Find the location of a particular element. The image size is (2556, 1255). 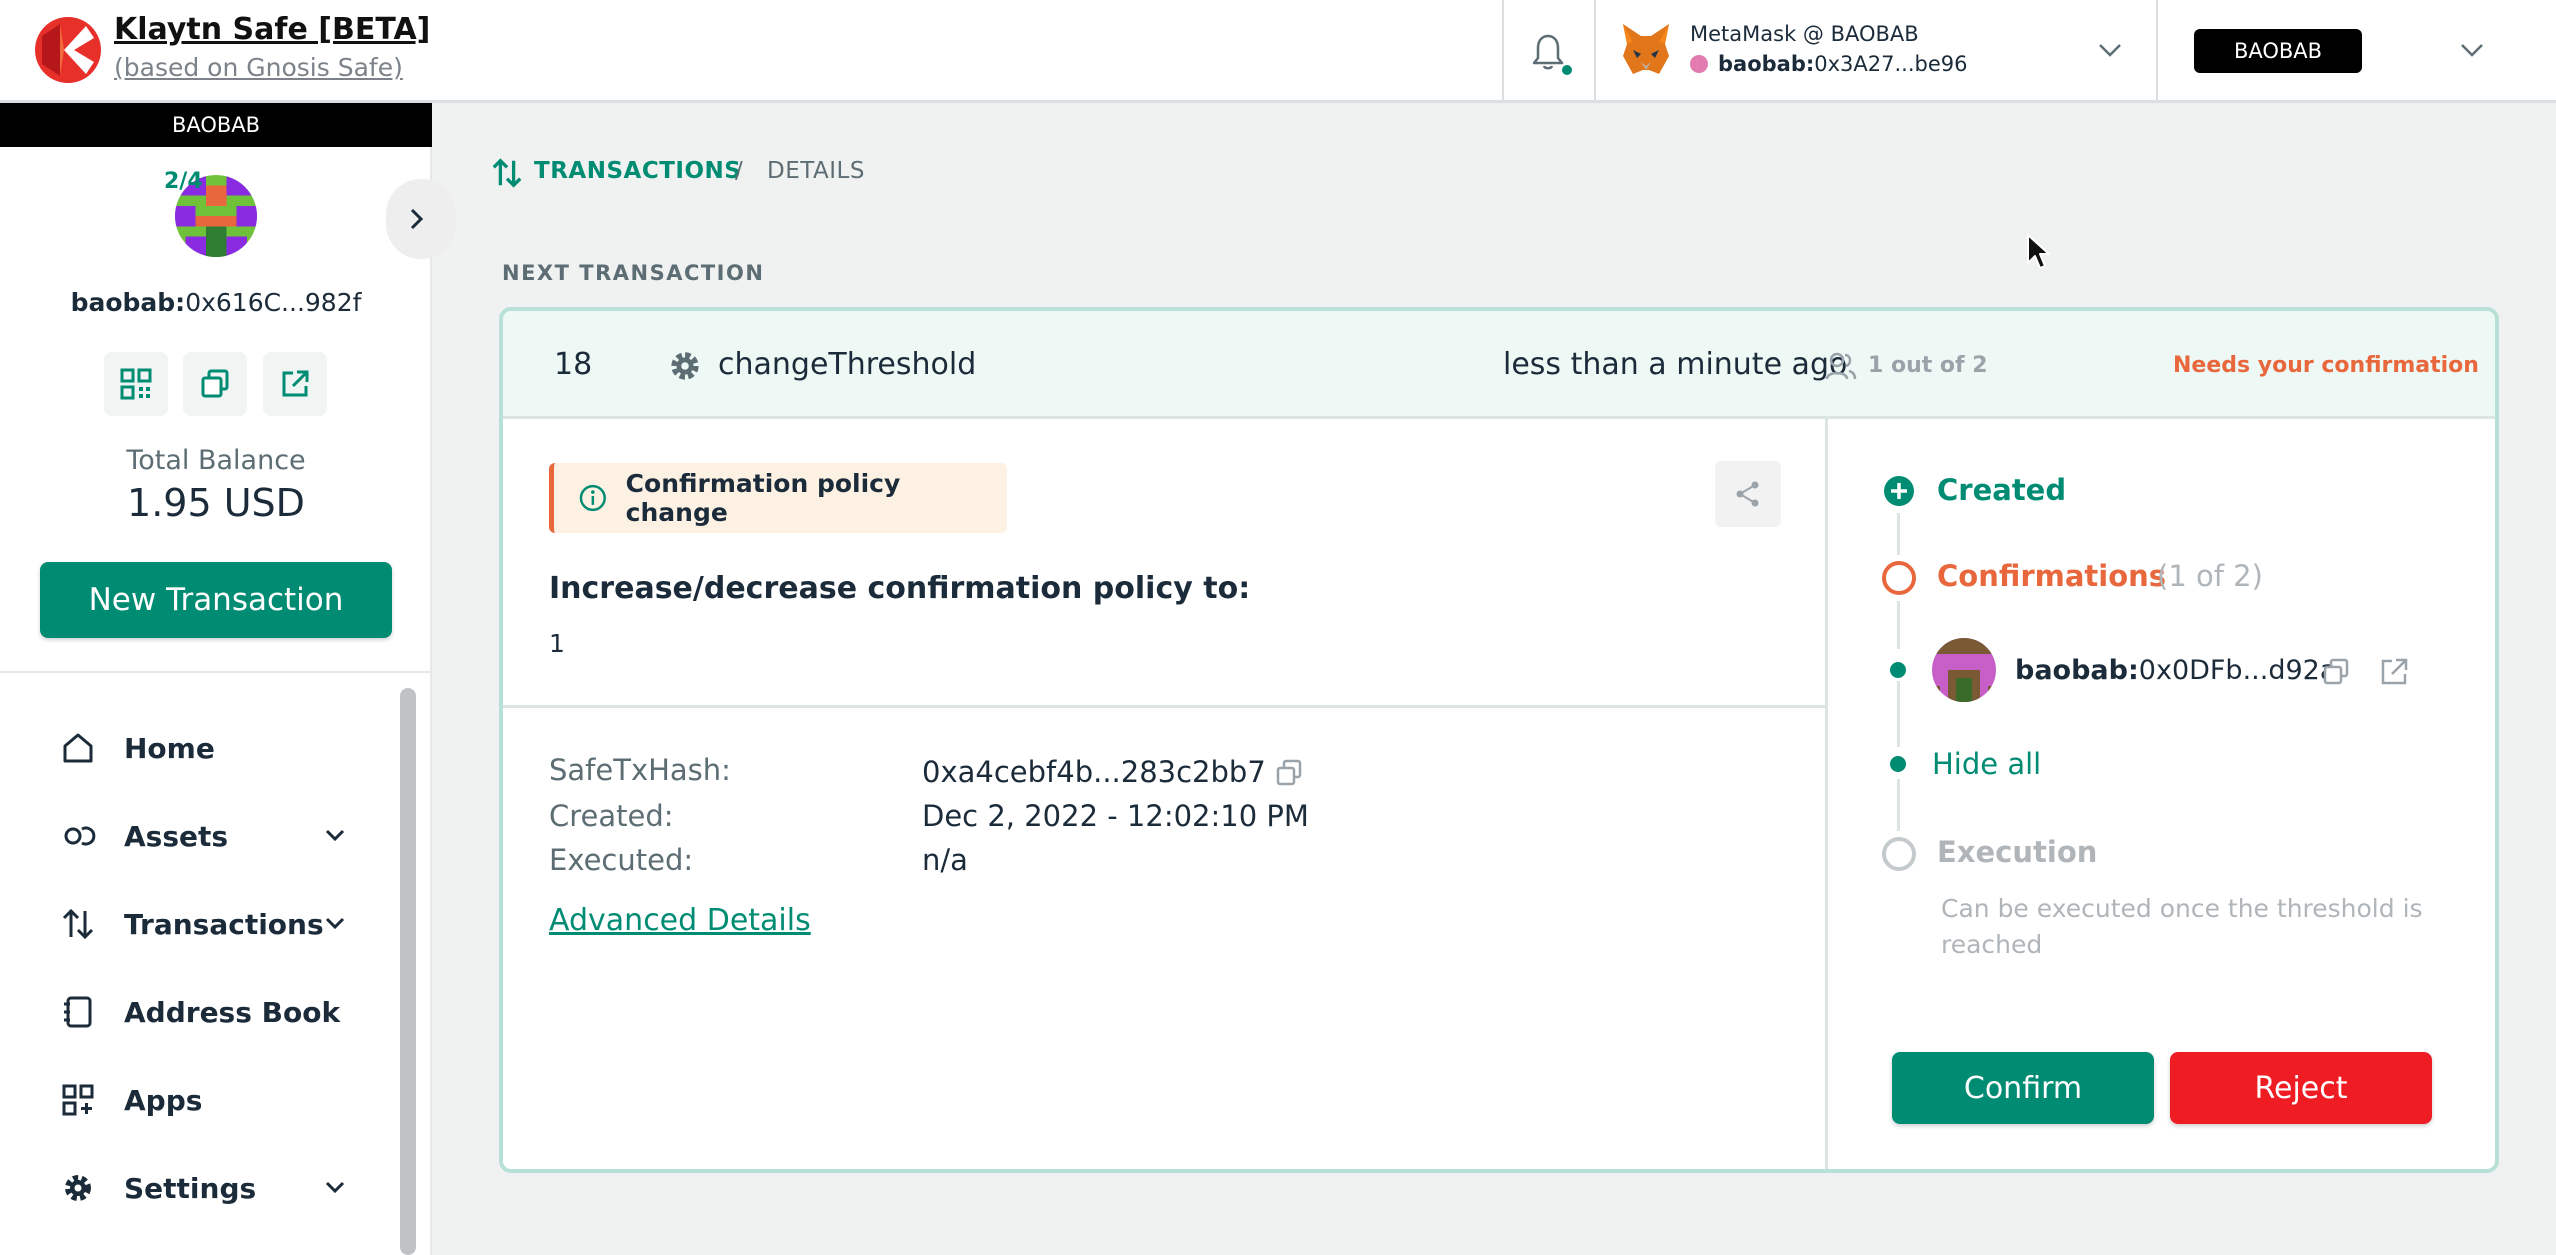

sidebar-item-address-book: Address Book is located at coordinates (215, 1012).